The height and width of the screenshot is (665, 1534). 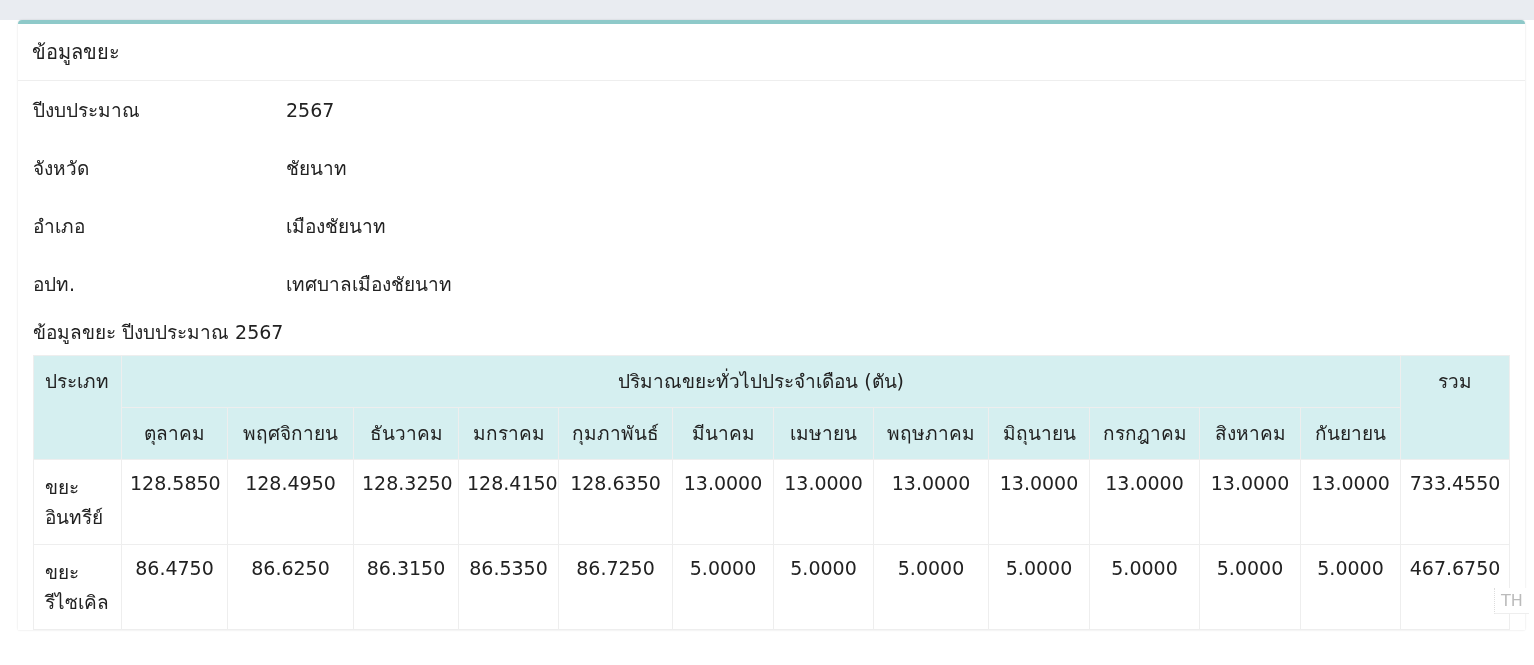 What do you see at coordinates (406, 502) in the screenshot?
I see `table-cell: 128.3250` at bounding box center [406, 502].